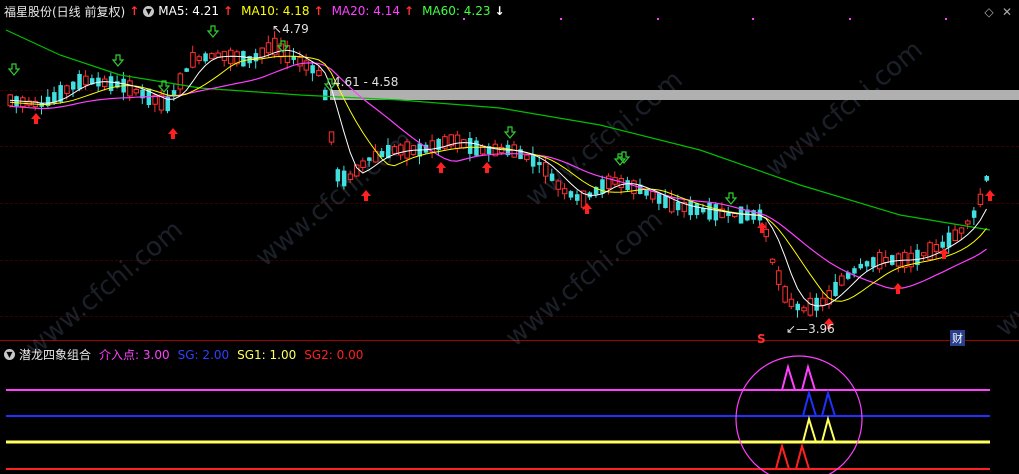 The height and width of the screenshot is (474, 1019). Describe the element at coordinates (64, 11) in the screenshot. I see `stock-title: 福星股份(日线 前复权)` at that location.